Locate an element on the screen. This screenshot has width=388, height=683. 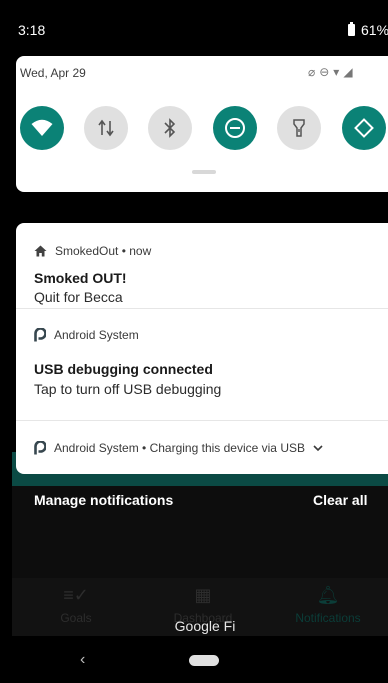
qs-status-icons: ⌀⊖▾◢ is located at coordinates (332, 72).